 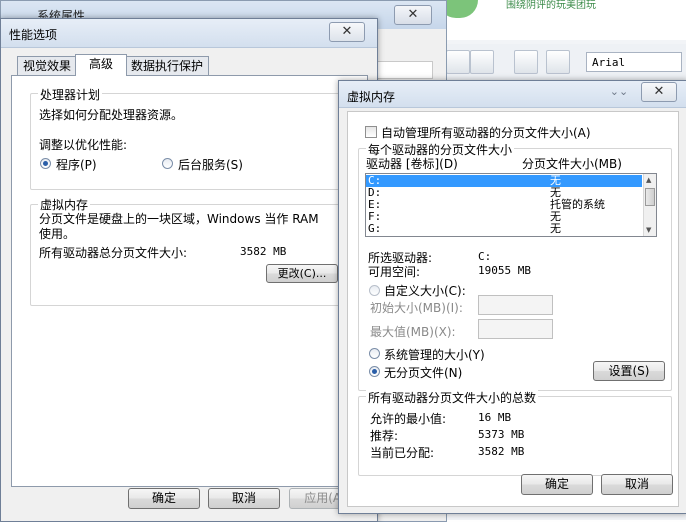 What do you see at coordinates (416, 308) in the screenshot?
I see `initial-size-label: 初始大小(MB)(I):` at bounding box center [416, 308].